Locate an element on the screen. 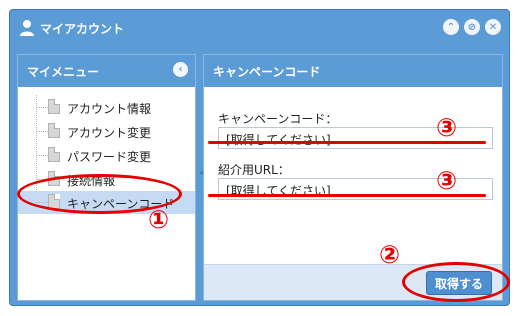 This screenshot has width=522, height=316. block-icon: ⊘ is located at coordinates (472, 27).